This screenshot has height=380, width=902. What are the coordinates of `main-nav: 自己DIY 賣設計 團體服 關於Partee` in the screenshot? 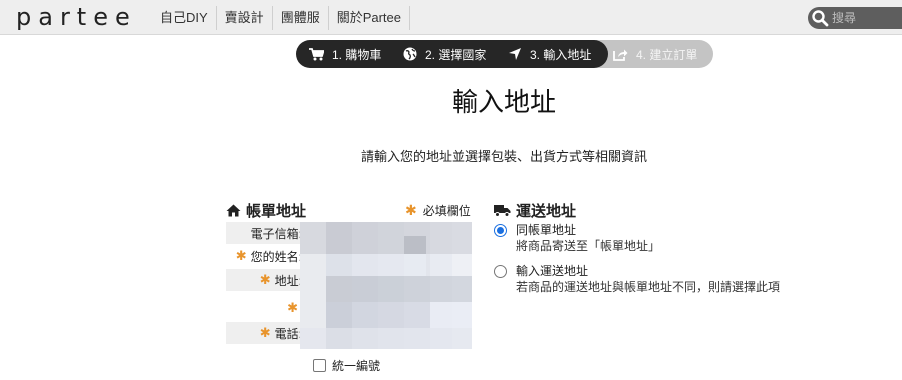 It's located at (281, 18).